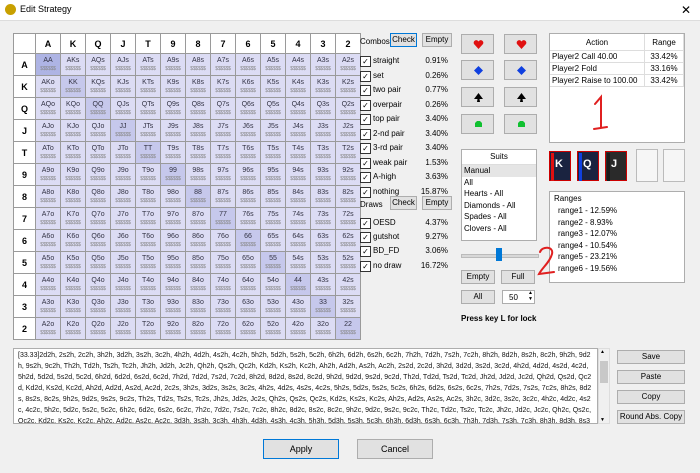 The image size is (700, 473). Describe the element at coordinates (617, 257) in the screenshot. I see `ranges-item: range5 - 23.21%` at that location.